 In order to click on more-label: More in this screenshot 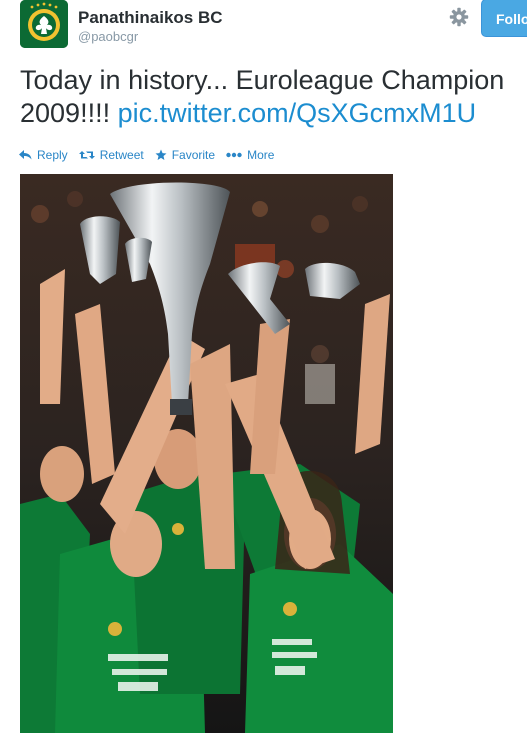, I will do `click(261, 155)`.